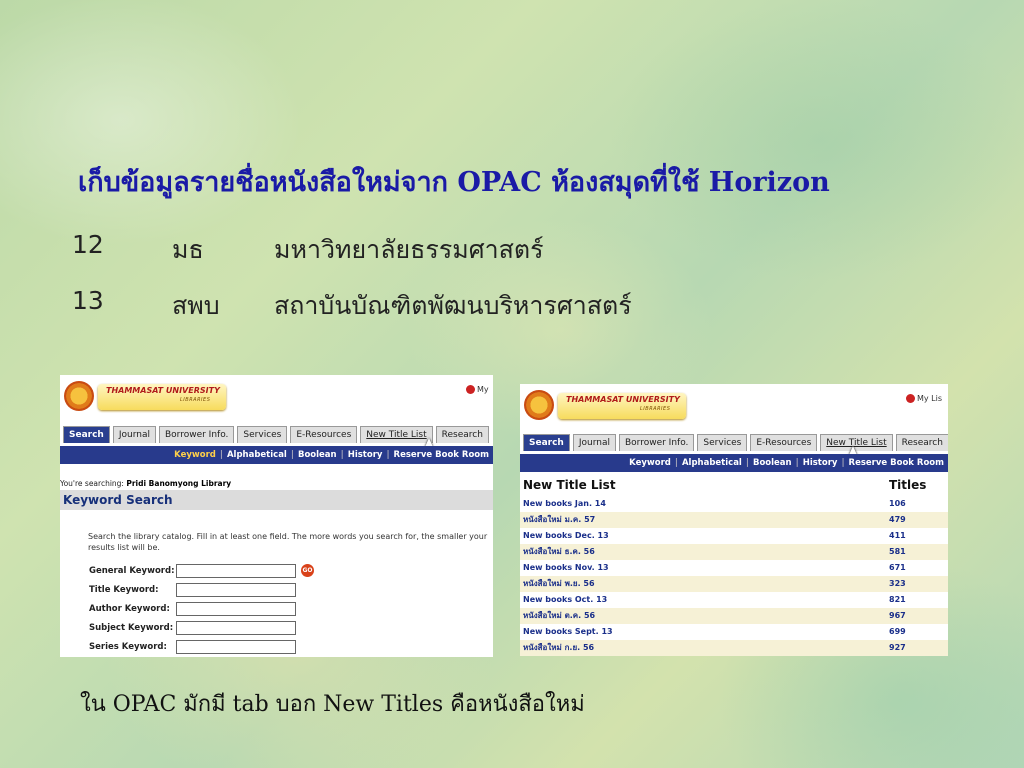 This screenshot has width=1024, height=768. What do you see at coordinates (236, 628) in the screenshot?
I see `subject-keyword-input` at bounding box center [236, 628].